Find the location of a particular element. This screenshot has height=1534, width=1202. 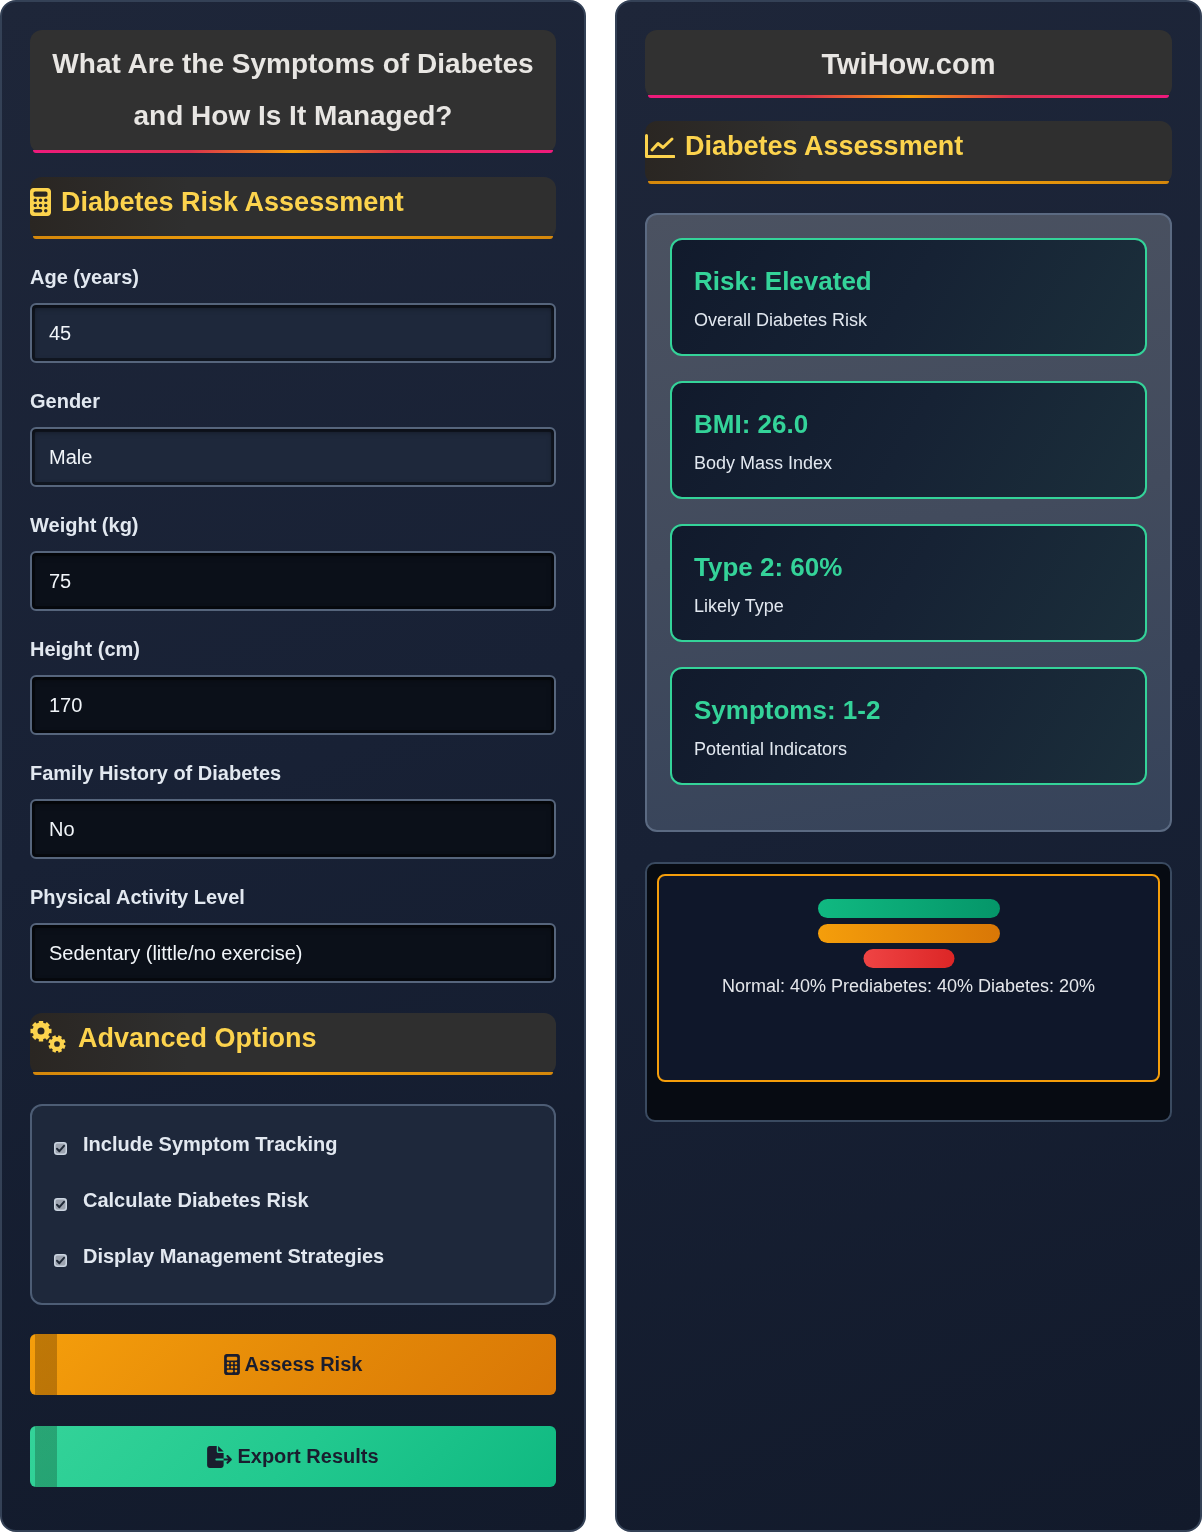

field-label: Family History of Diabetes is located at coordinates (156, 773).